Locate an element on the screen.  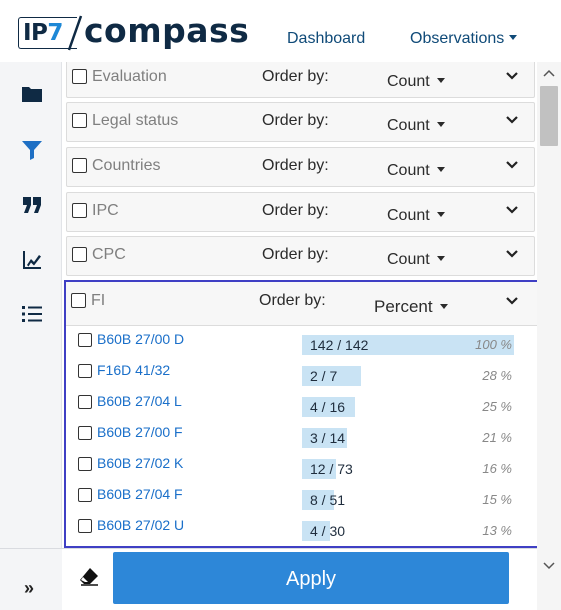
filter-evaluation: Evaluation Order by: Count is located at coordinates (300, 80).